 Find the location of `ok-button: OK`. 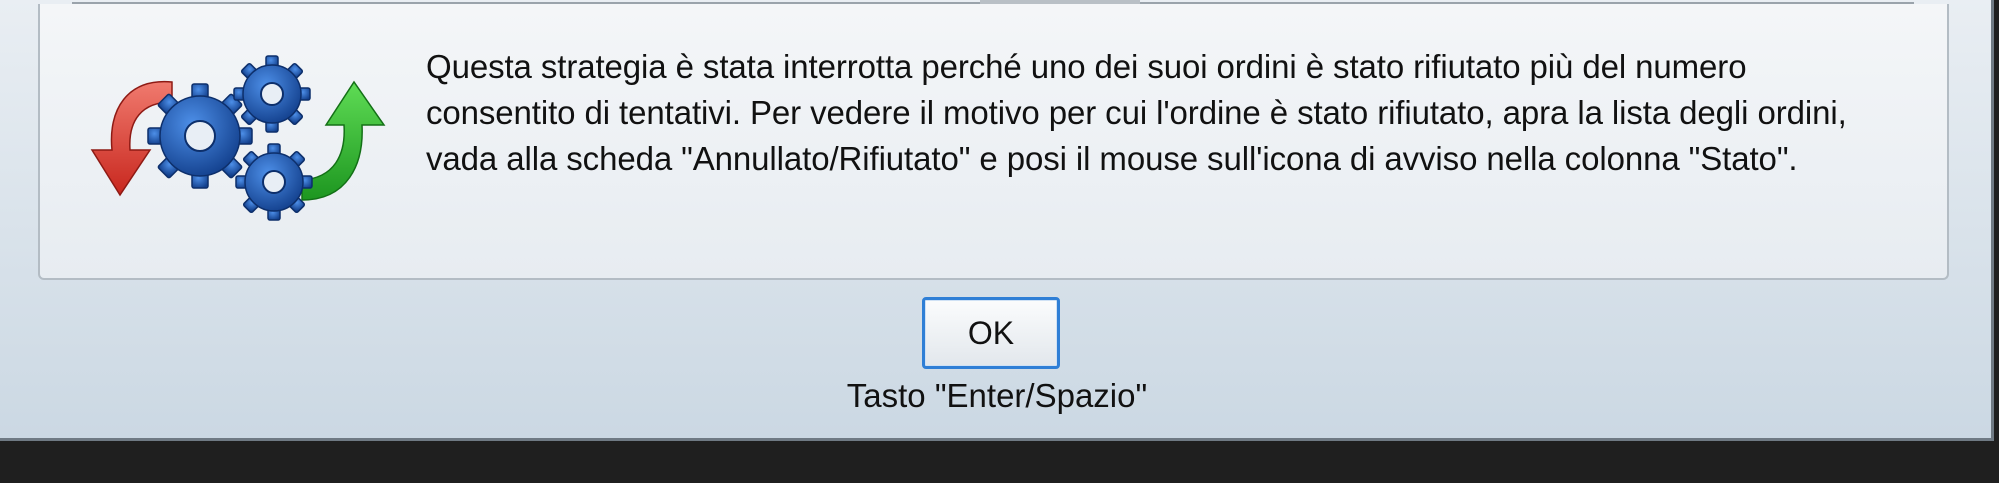

ok-button: OK is located at coordinates (991, 333).